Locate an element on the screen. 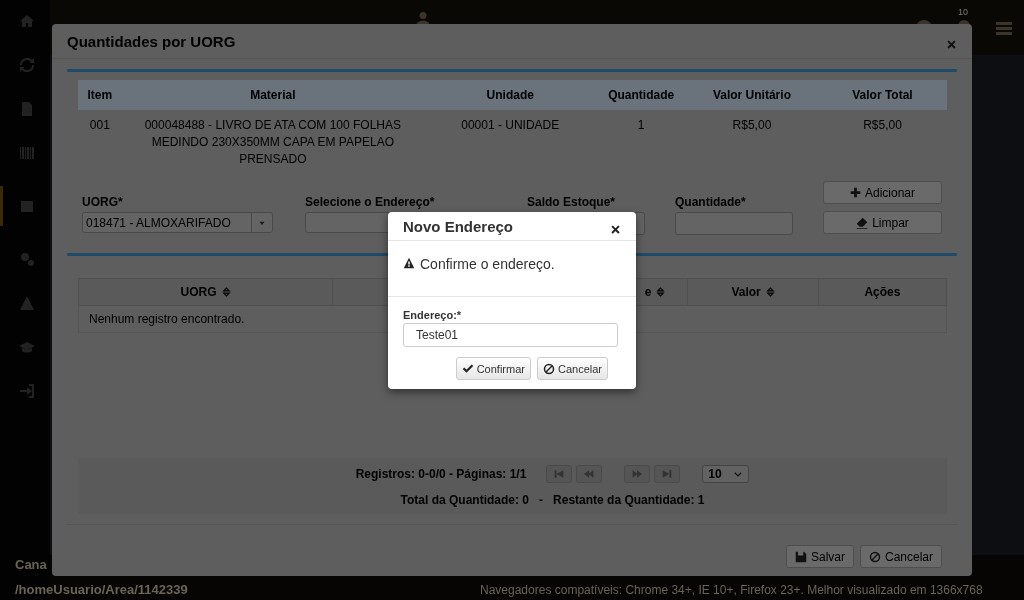 The width and height of the screenshot is (1024, 600). pager-summary: Registros: 0-0/0 - Páginas: 1/1 is located at coordinates (441, 474).